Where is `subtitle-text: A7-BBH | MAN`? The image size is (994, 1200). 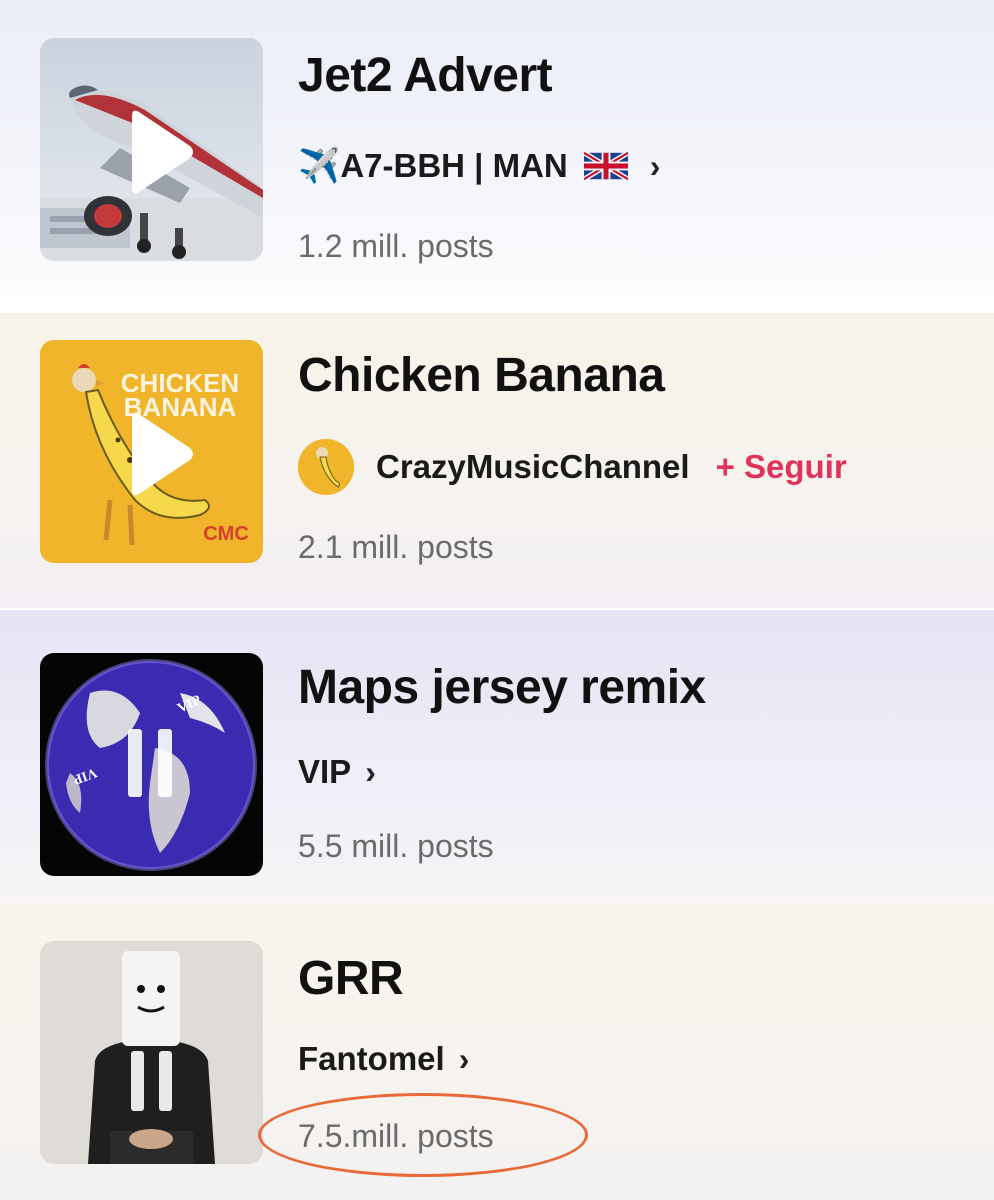 subtitle-text: A7-BBH | MAN is located at coordinates (454, 165).